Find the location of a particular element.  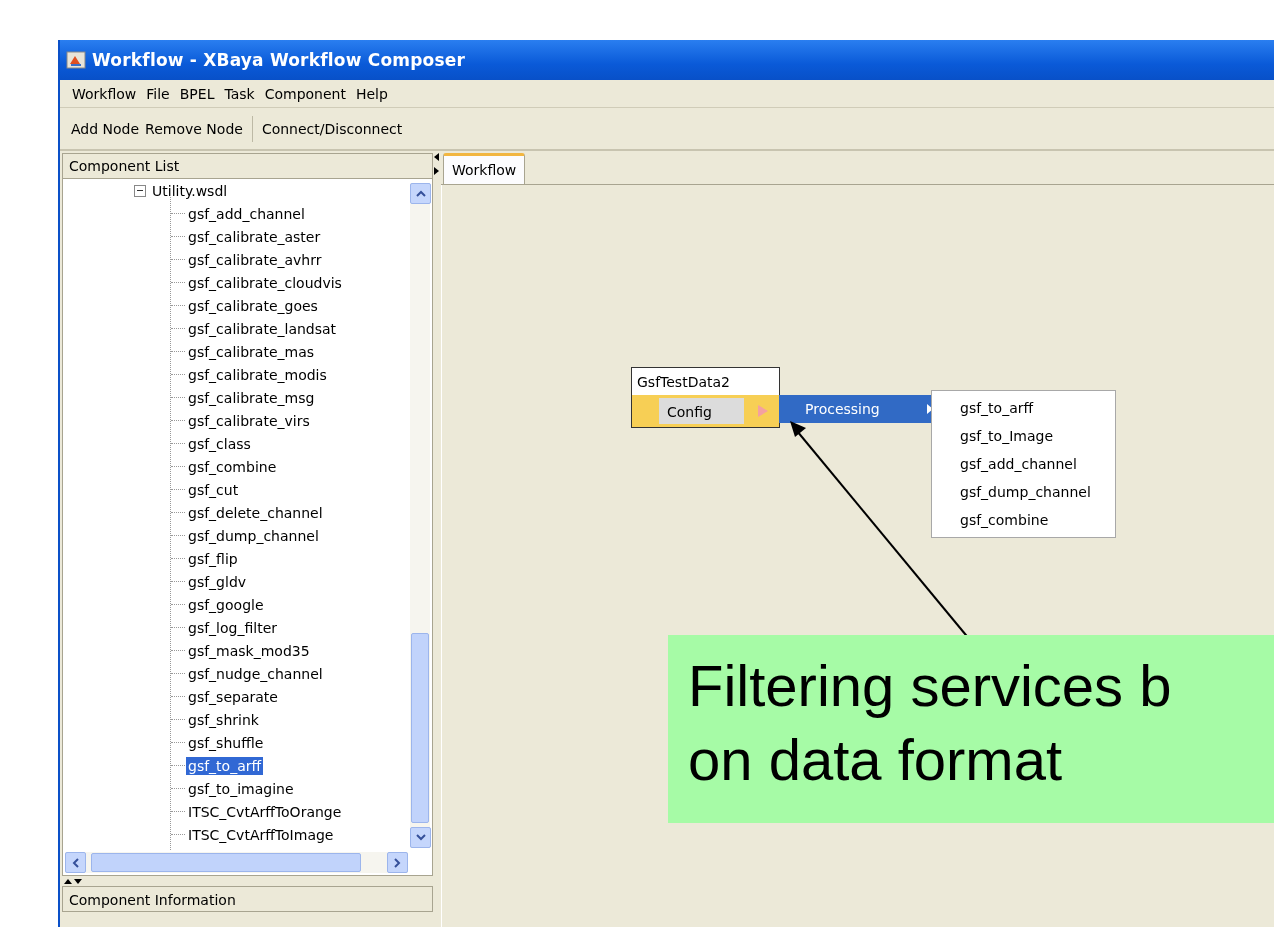

menu-item: Help is located at coordinates (371, 93).